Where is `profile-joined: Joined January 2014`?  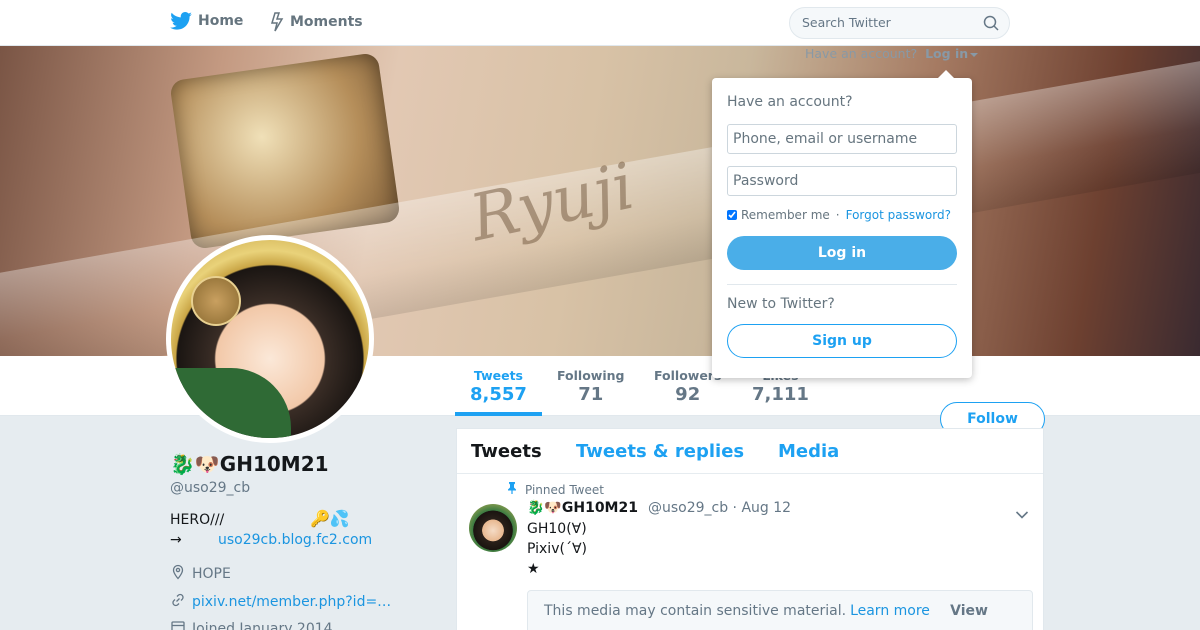 profile-joined: Joined January 2014 is located at coordinates (251, 624).